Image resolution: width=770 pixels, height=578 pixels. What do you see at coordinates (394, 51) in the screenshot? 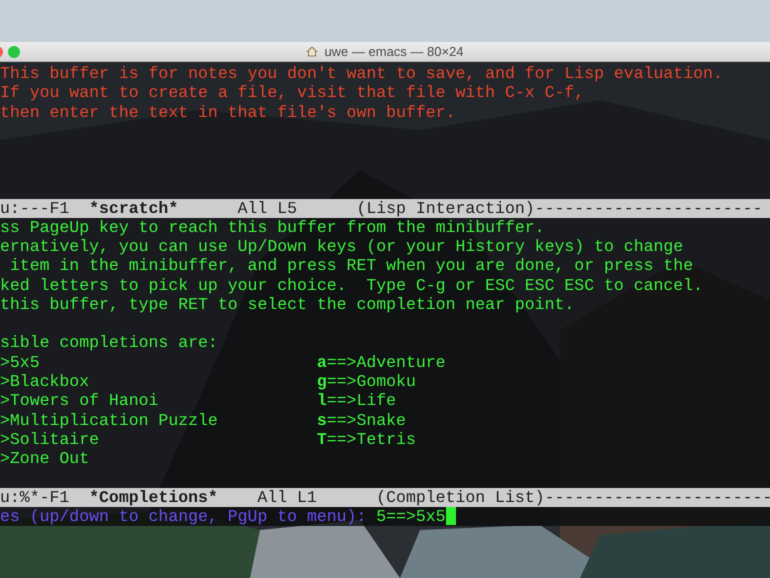
I see `window-title: uwe — emacs — 80×24` at bounding box center [394, 51].